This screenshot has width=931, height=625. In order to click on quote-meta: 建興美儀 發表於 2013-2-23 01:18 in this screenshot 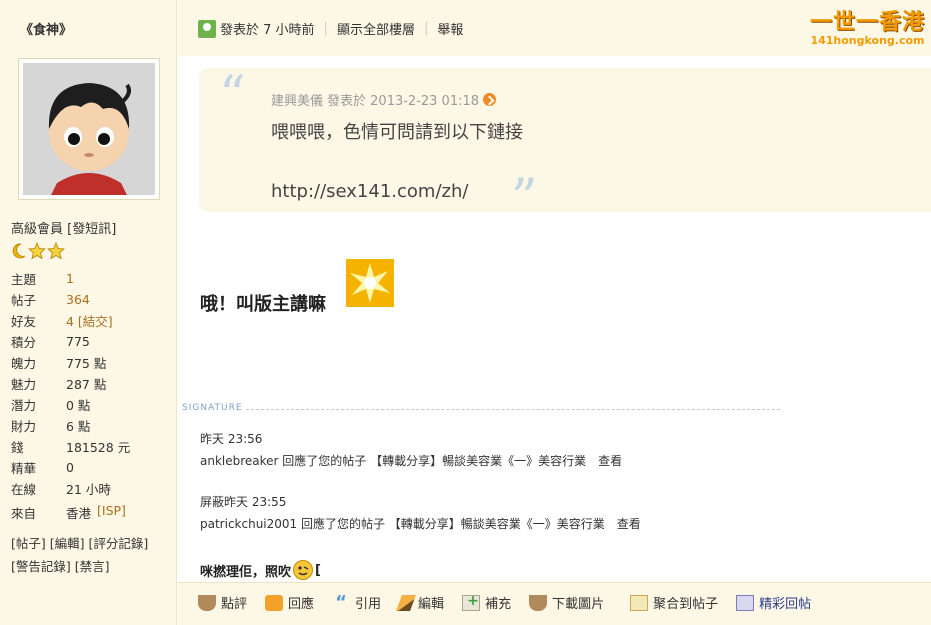, I will do `click(384, 99)`.